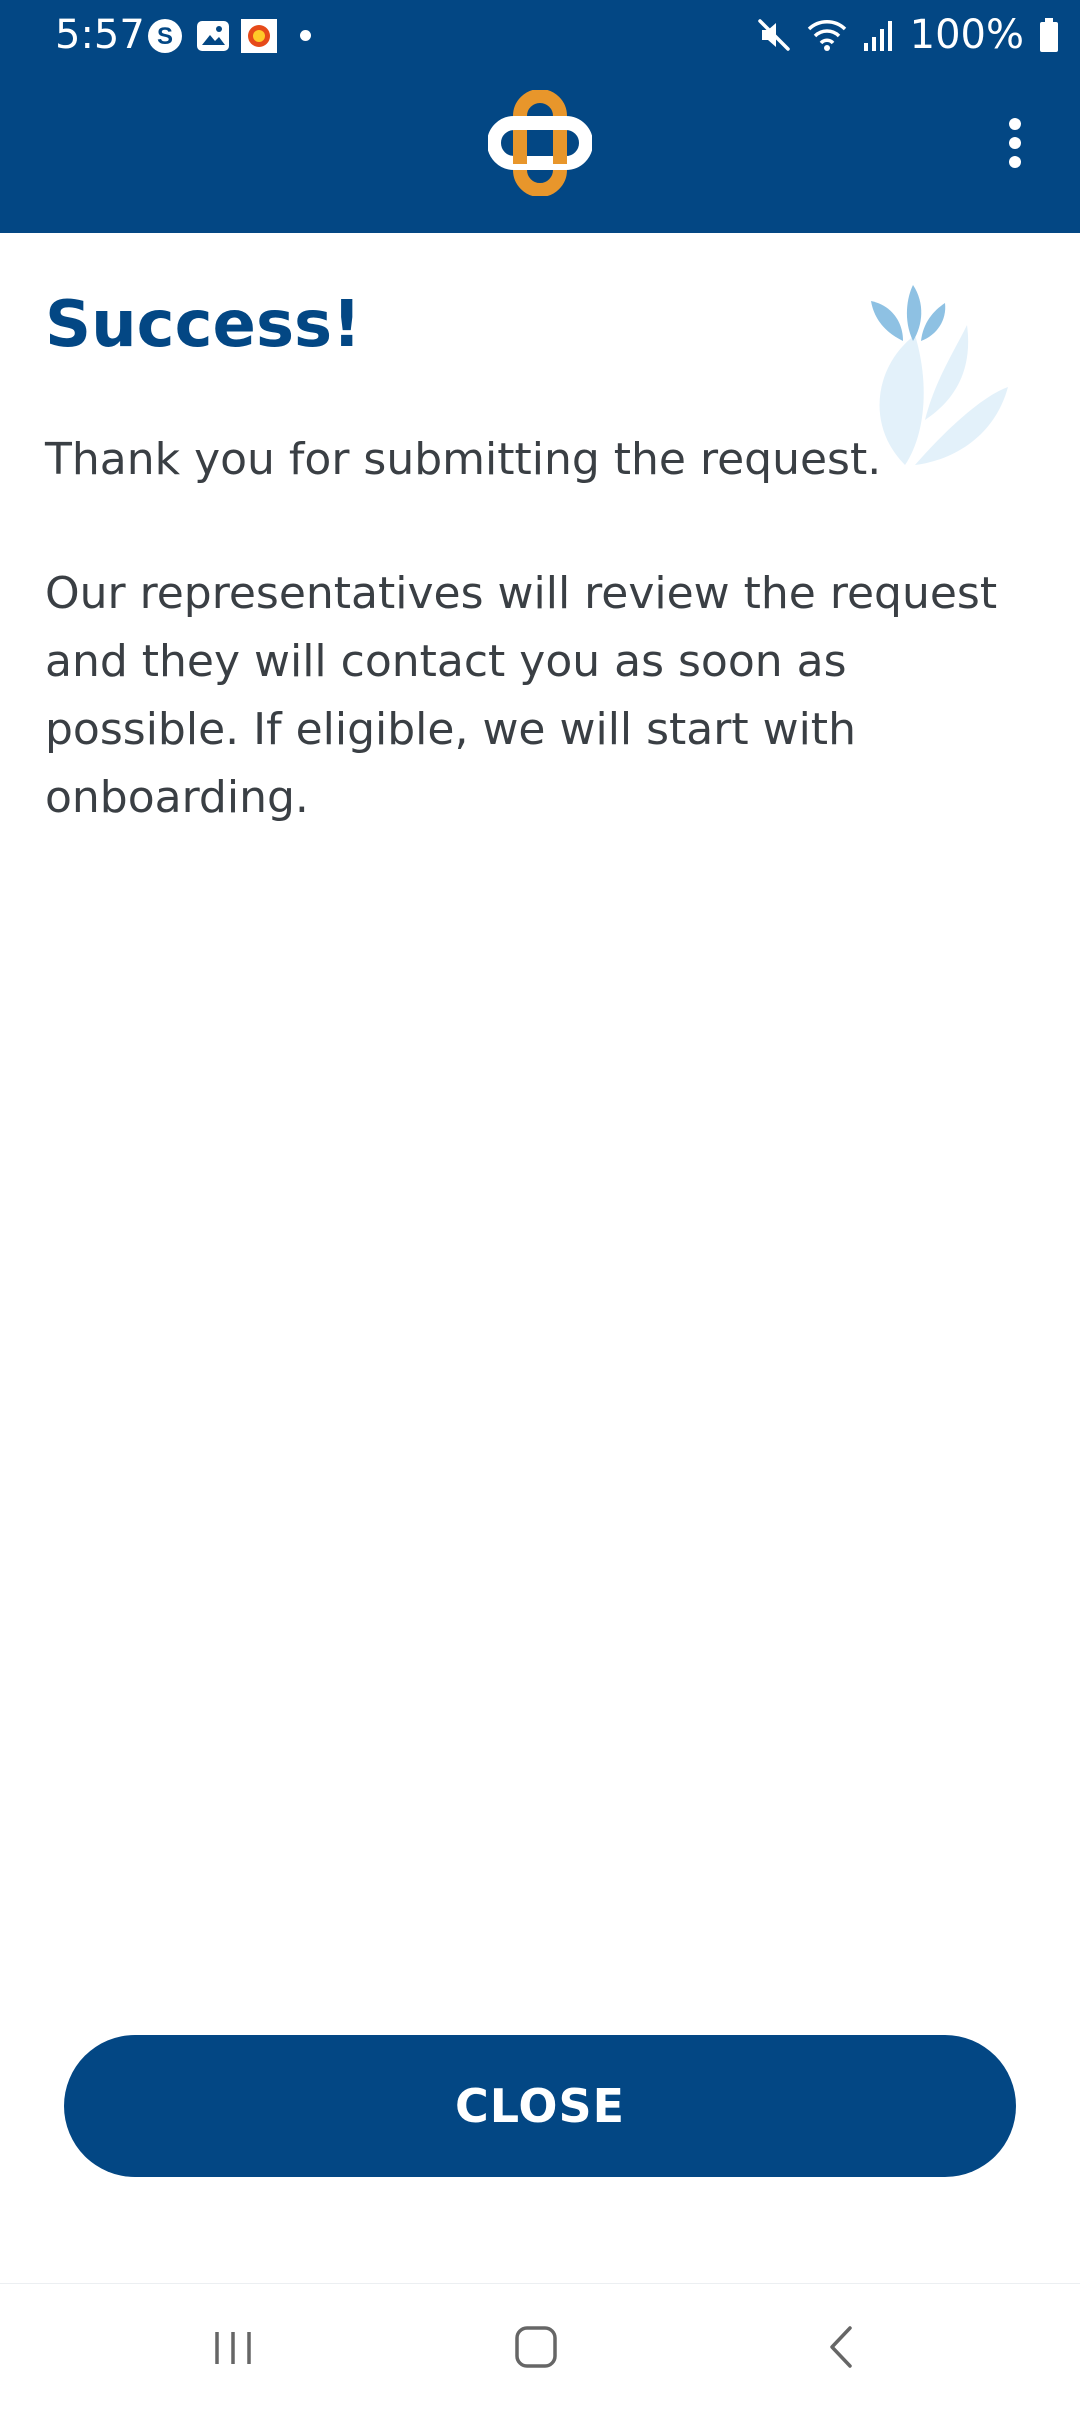 The height and width of the screenshot is (2409, 1080). Describe the element at coordinates (773, 35) in the screenshot. I see `mute-icon` at that location.